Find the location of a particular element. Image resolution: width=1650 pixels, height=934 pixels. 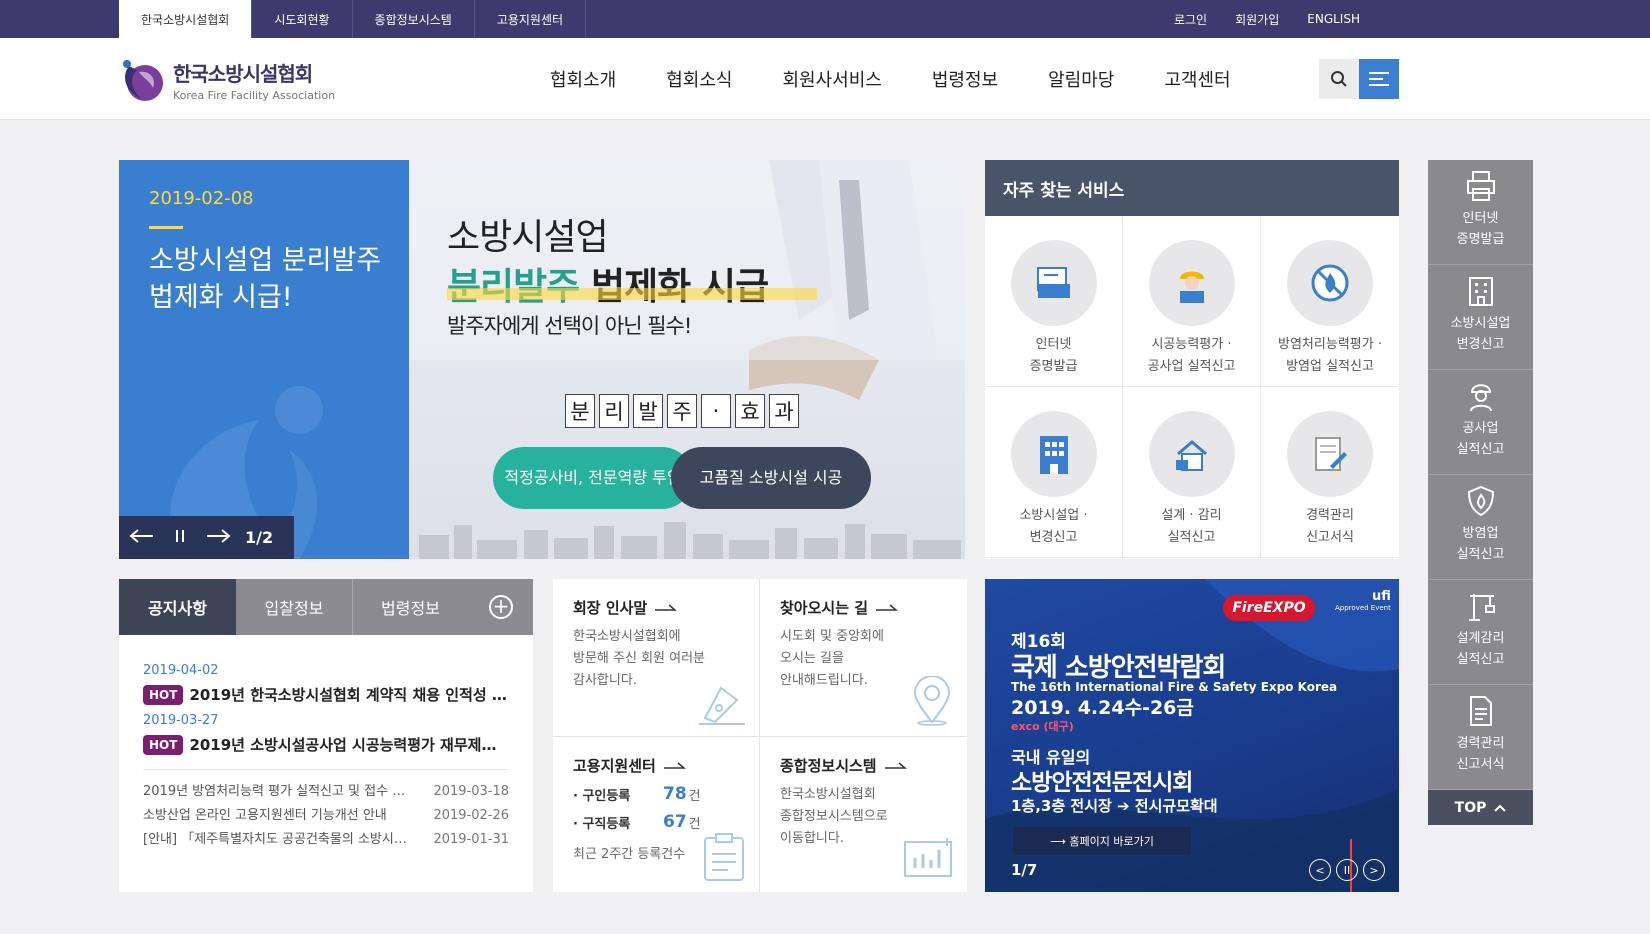

banner-prev-icon: < is located at coordinates (1320, 870).